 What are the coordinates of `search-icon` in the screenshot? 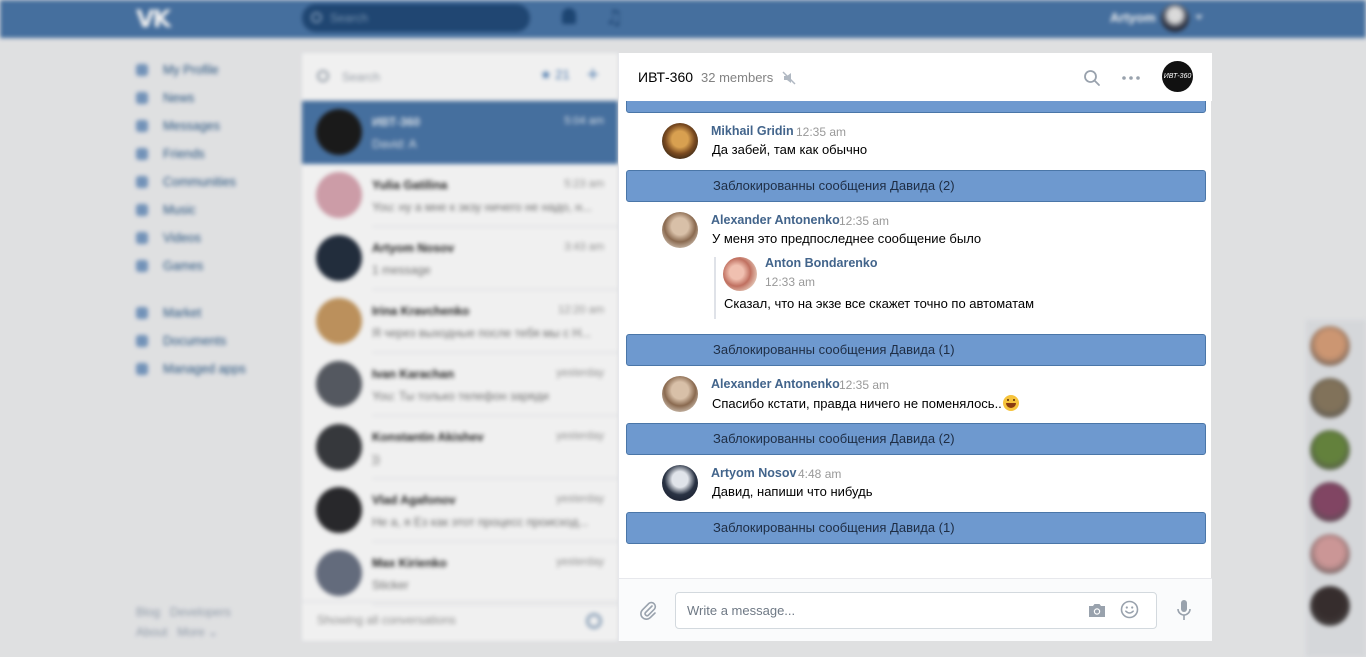 It's located at (1092, 78).